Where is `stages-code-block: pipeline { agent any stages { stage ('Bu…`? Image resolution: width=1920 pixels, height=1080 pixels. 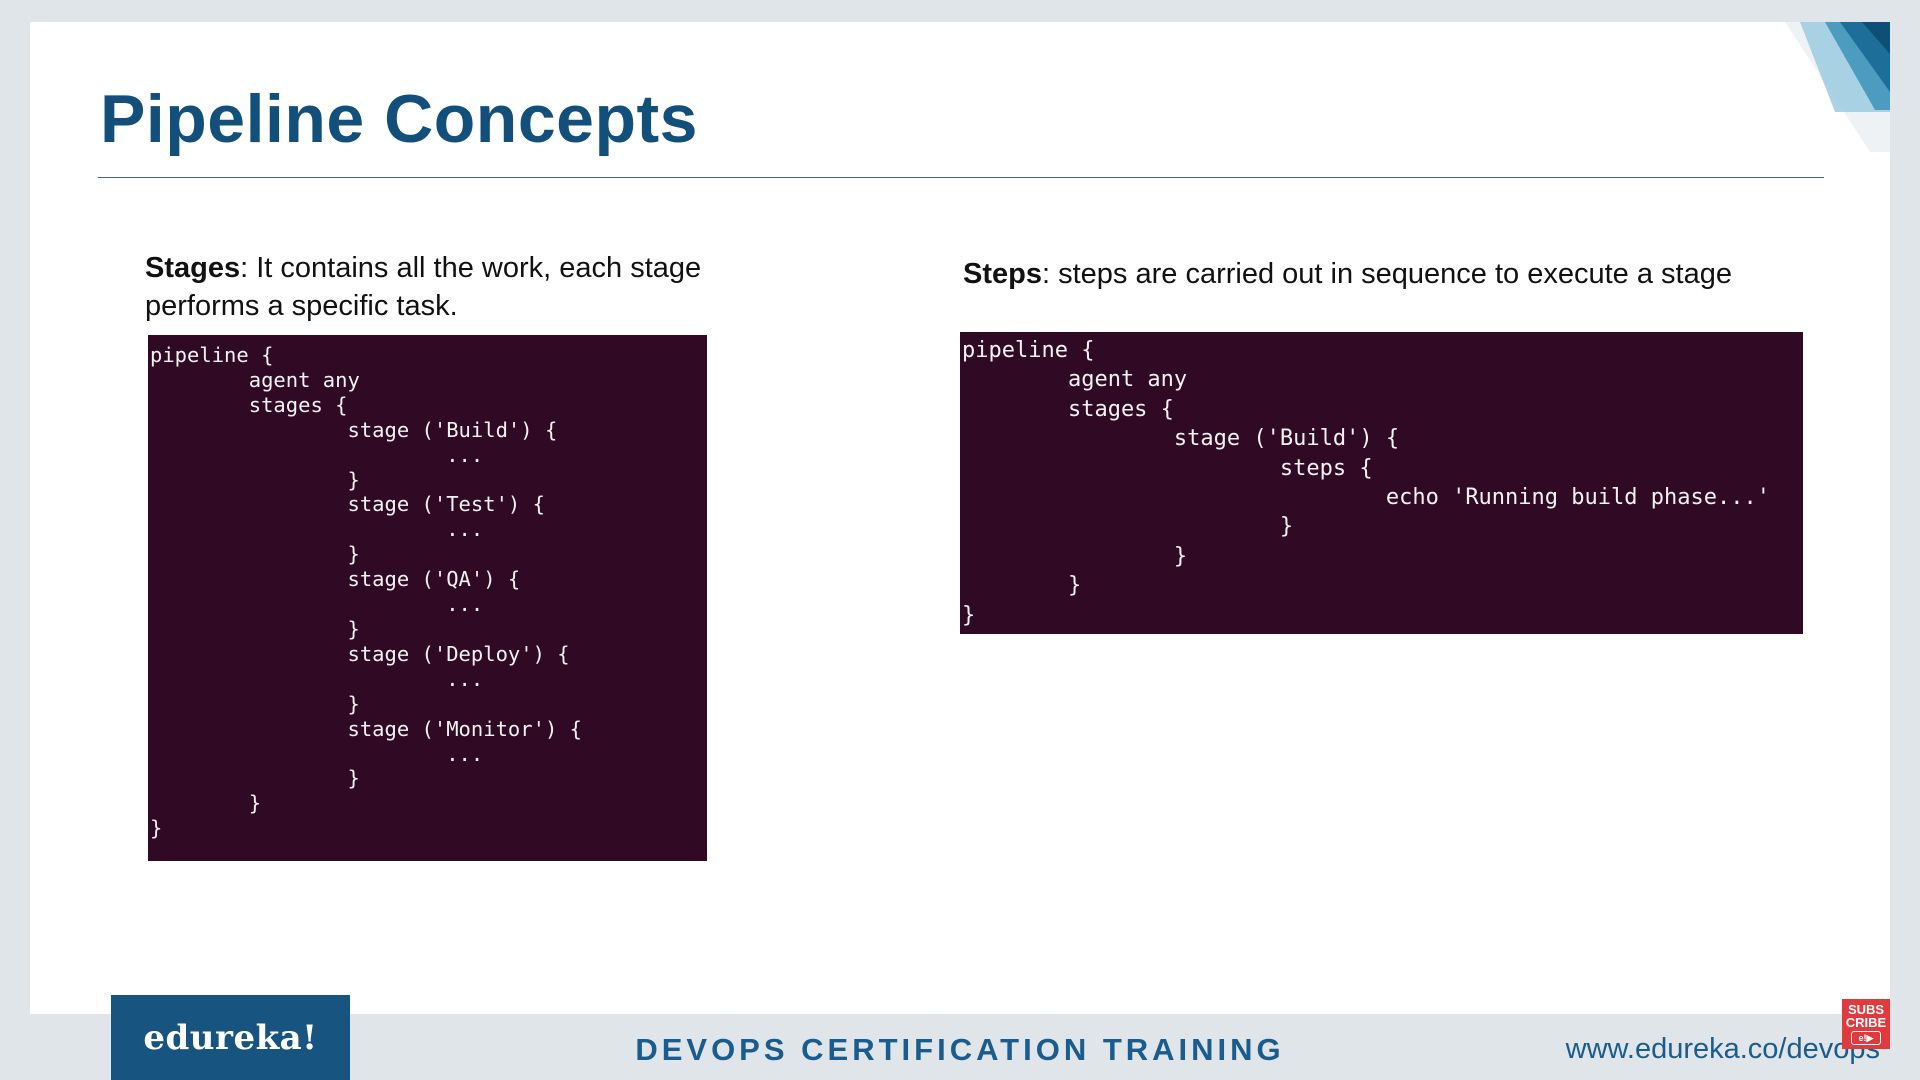
stages-code-block: pipeline { agent any stages { stage ('Bu… is located at coordinates (427, 598).